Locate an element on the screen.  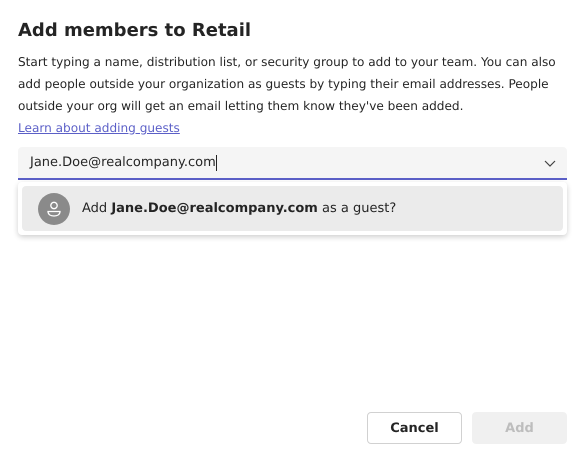
suggestion-item: Add Jane.Doe@realcompany.com as a guest? is located at coordinates (292, 208).